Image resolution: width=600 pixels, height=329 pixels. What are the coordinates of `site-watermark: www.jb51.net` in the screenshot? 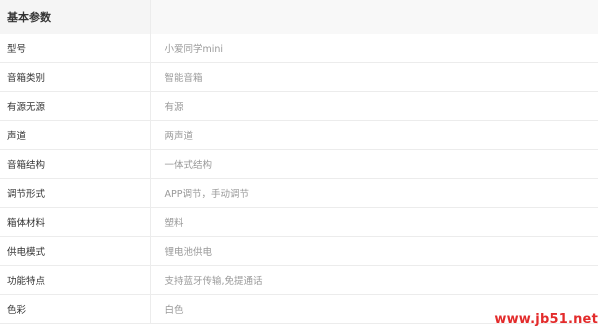 It's located at (546, 319).